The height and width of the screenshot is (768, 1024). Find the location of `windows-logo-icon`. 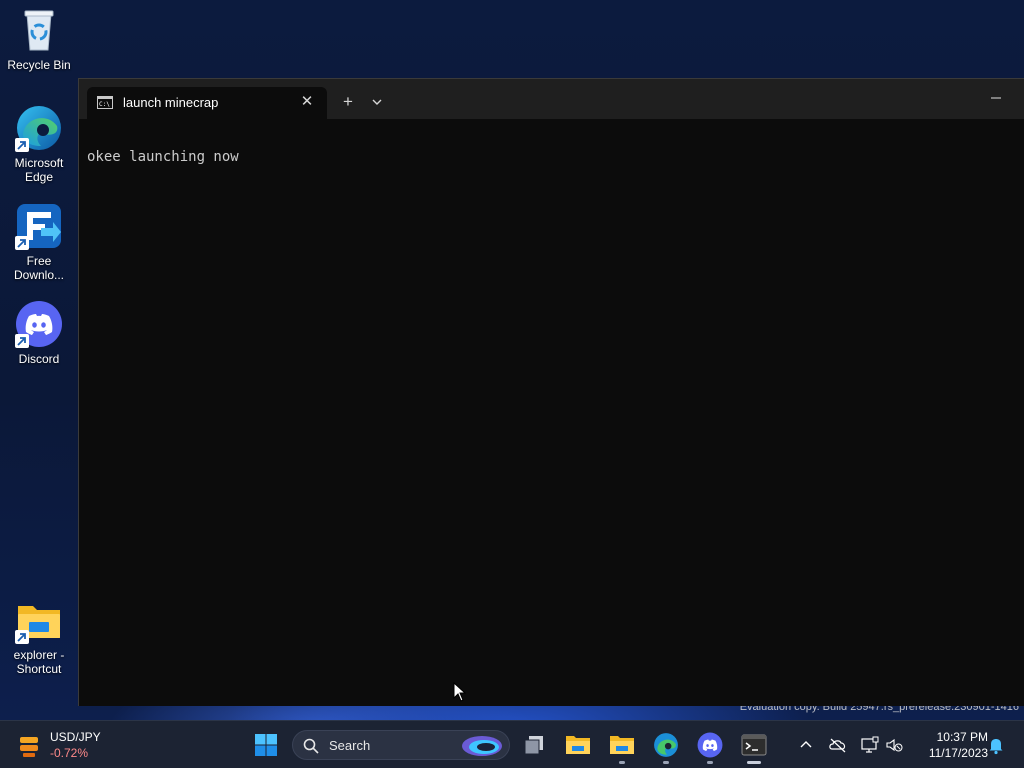

windows-logo-icon is located at coordinates (266, 745).